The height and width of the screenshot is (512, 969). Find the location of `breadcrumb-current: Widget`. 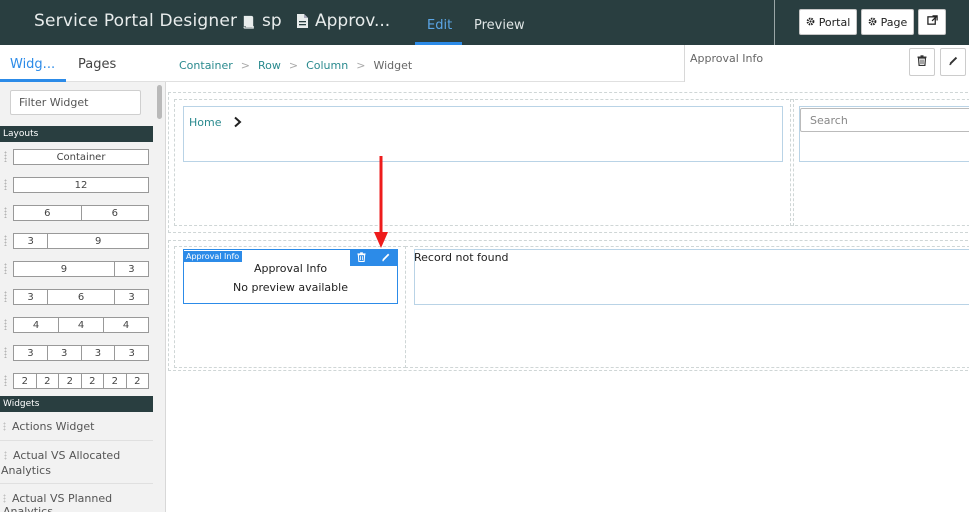

breadcrumb-current: Widget is located at coordinates (393, 65).